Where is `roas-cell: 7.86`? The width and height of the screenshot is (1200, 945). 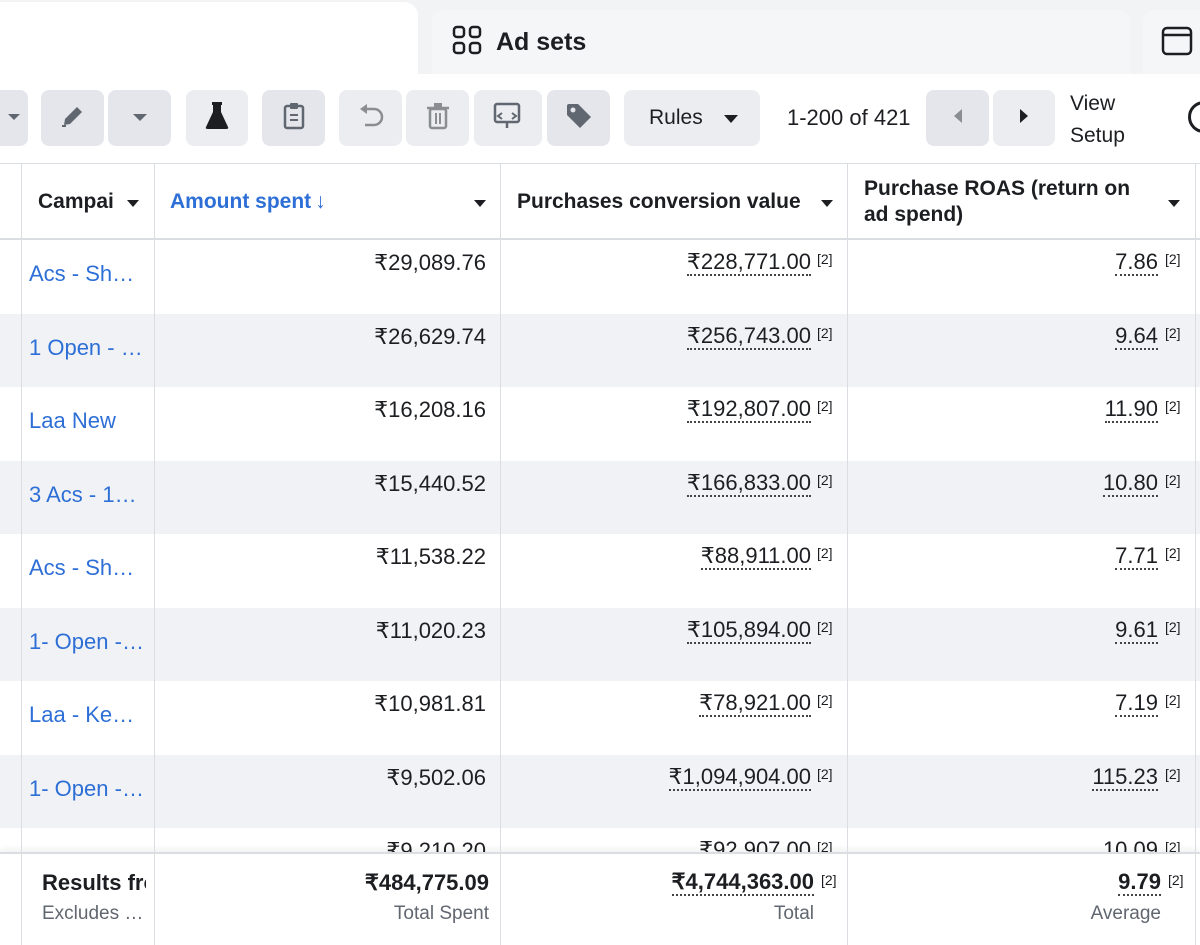 roas-cell: 7.86 is located at coordinates (1136, 263).